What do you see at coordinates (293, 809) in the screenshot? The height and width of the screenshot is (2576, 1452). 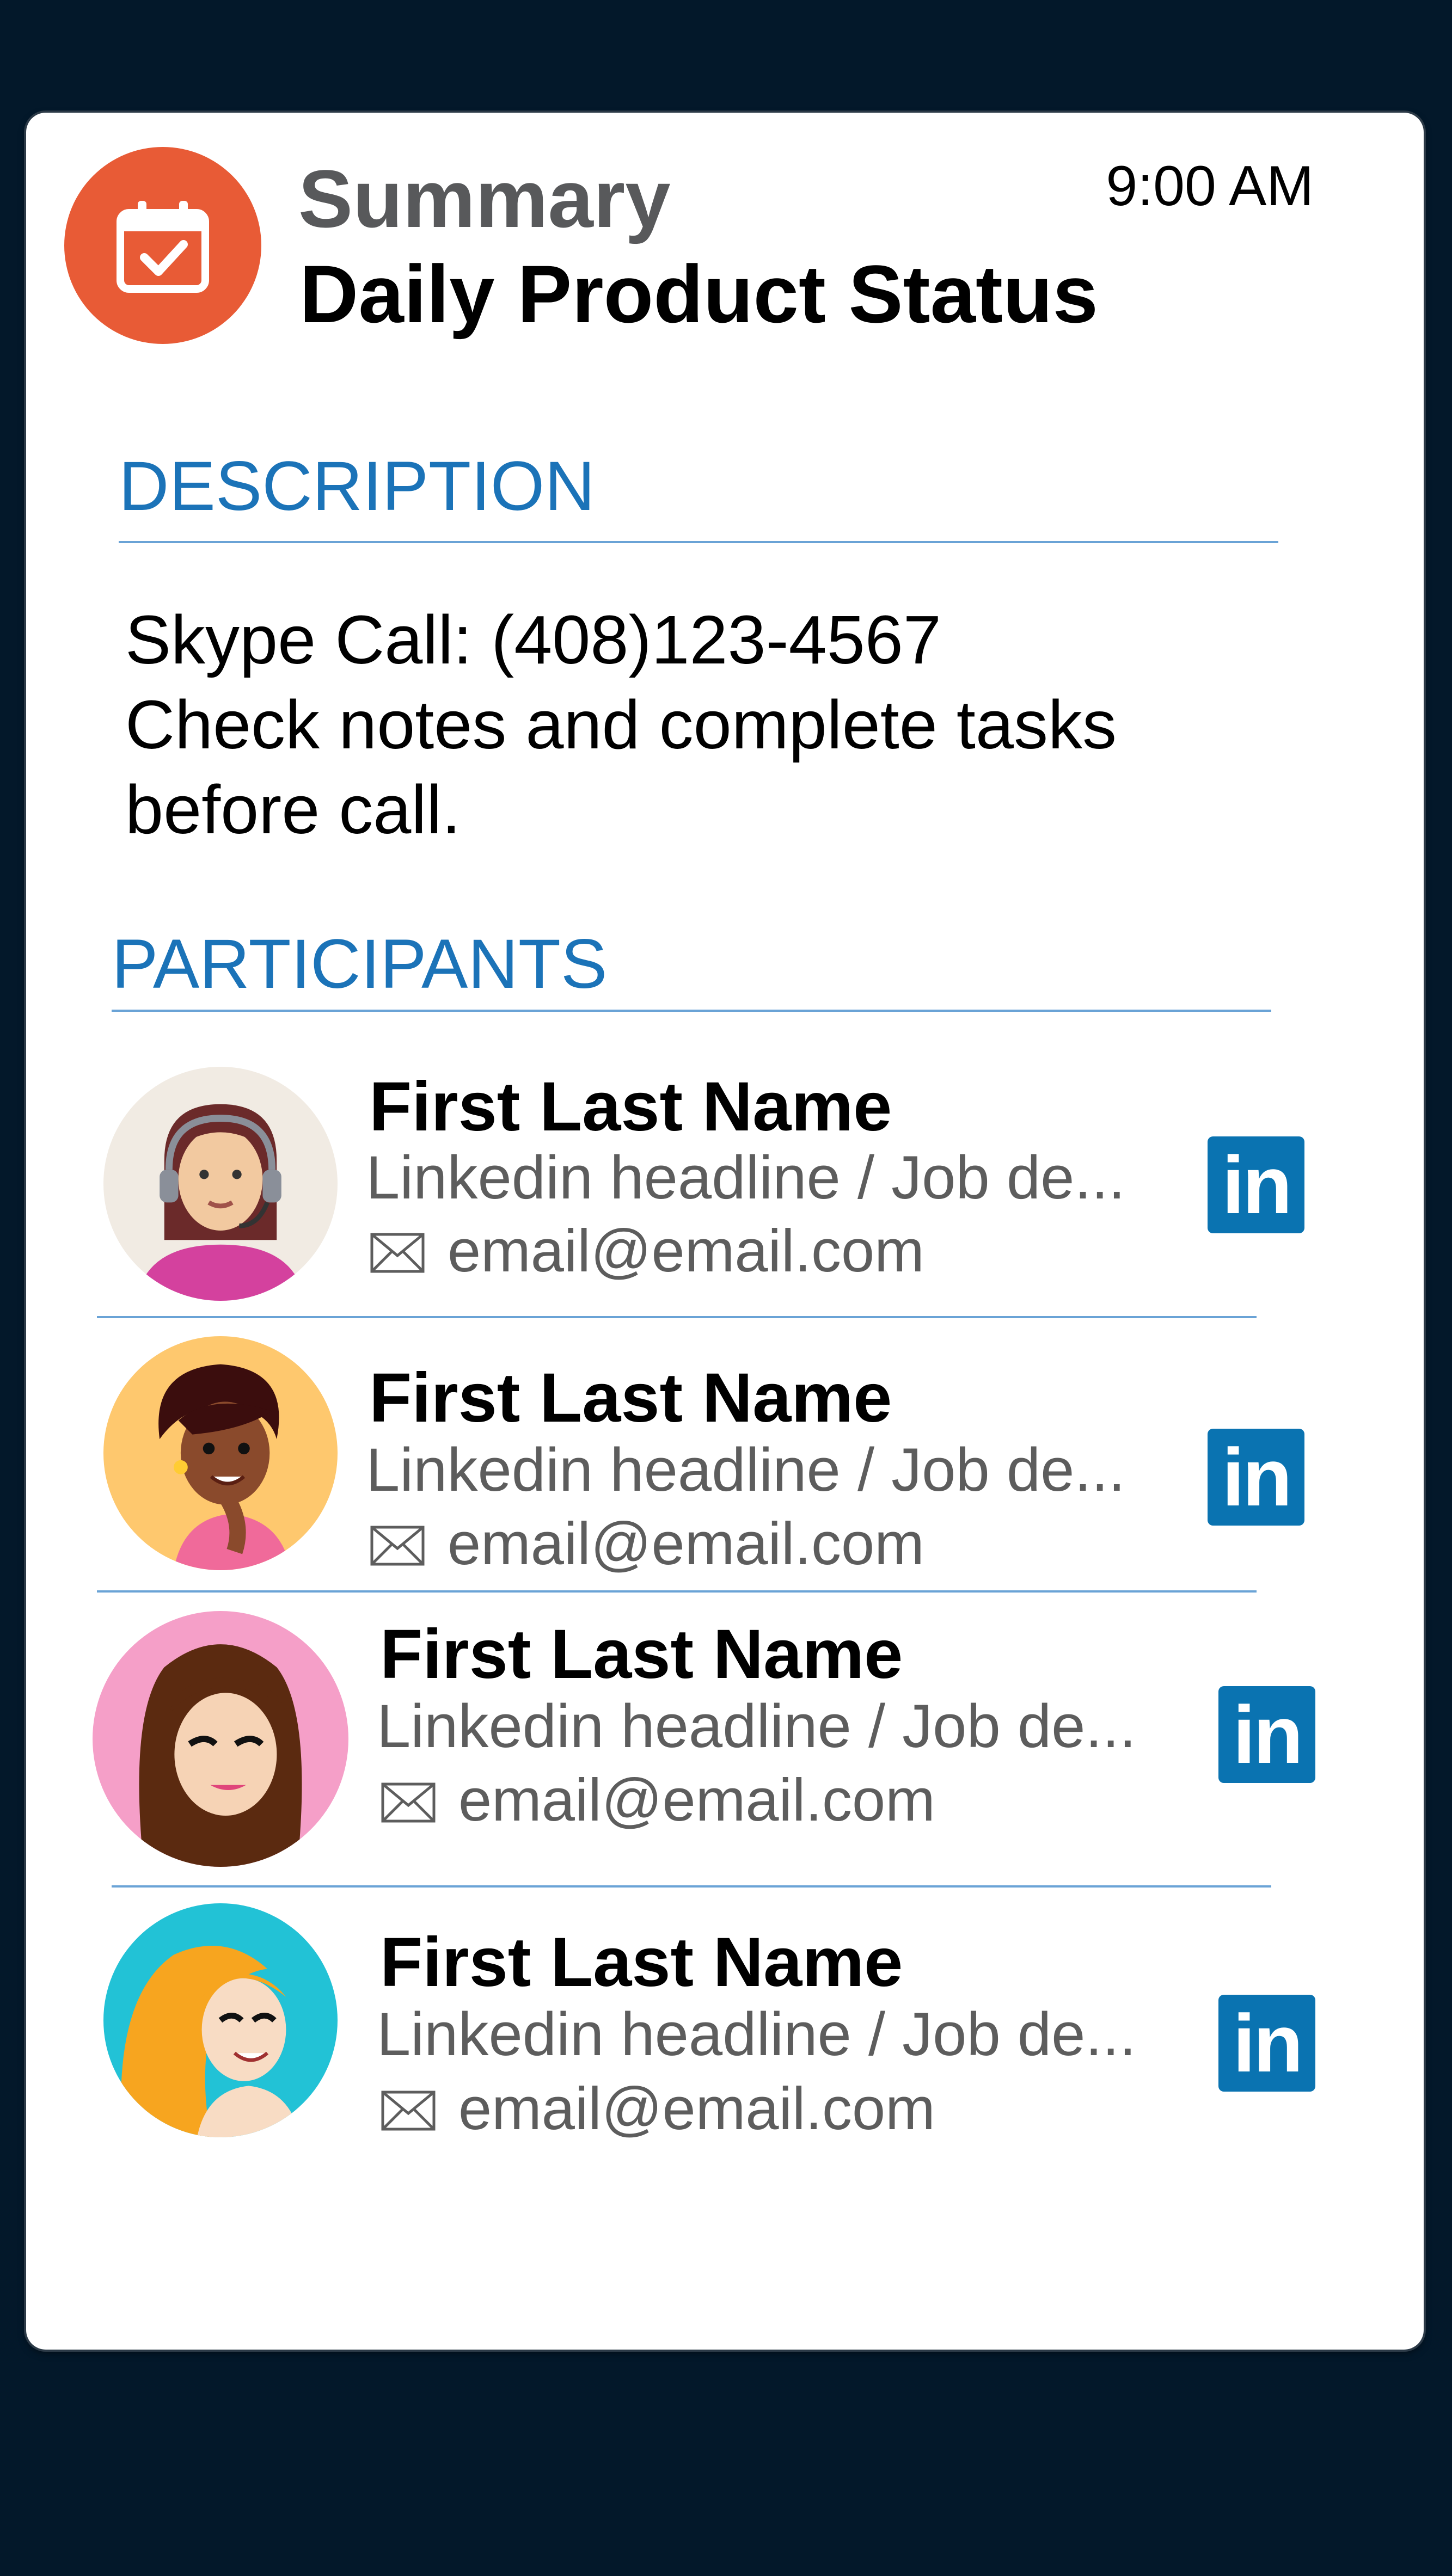 I see `description-line: before call.` at bounding box center [293, 809].